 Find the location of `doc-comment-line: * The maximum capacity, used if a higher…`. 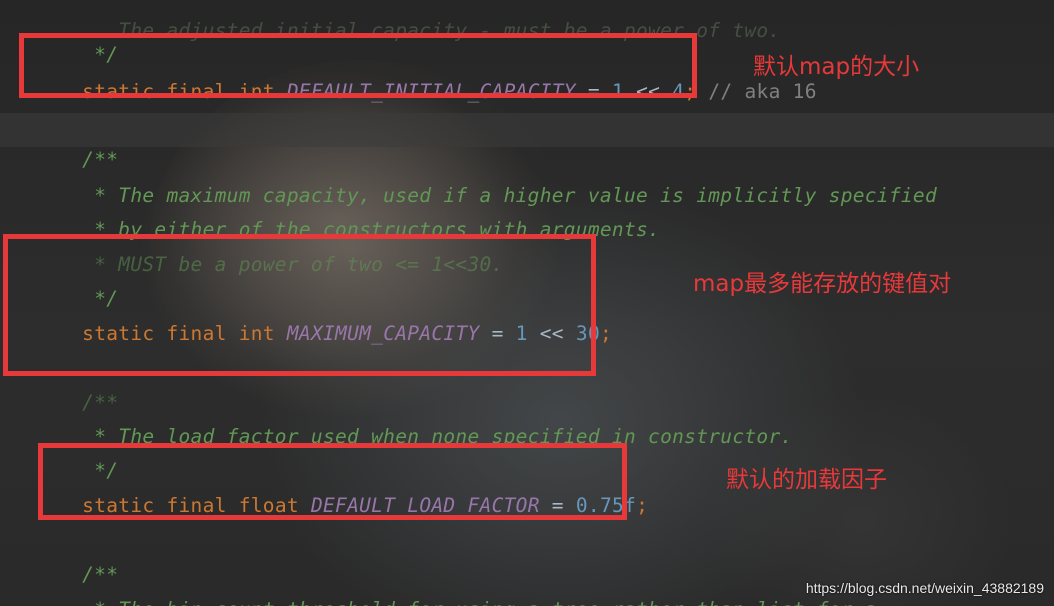

doc-comment-line: * The maximum capacity, used if a higher… is located at coordinates (485, 179).